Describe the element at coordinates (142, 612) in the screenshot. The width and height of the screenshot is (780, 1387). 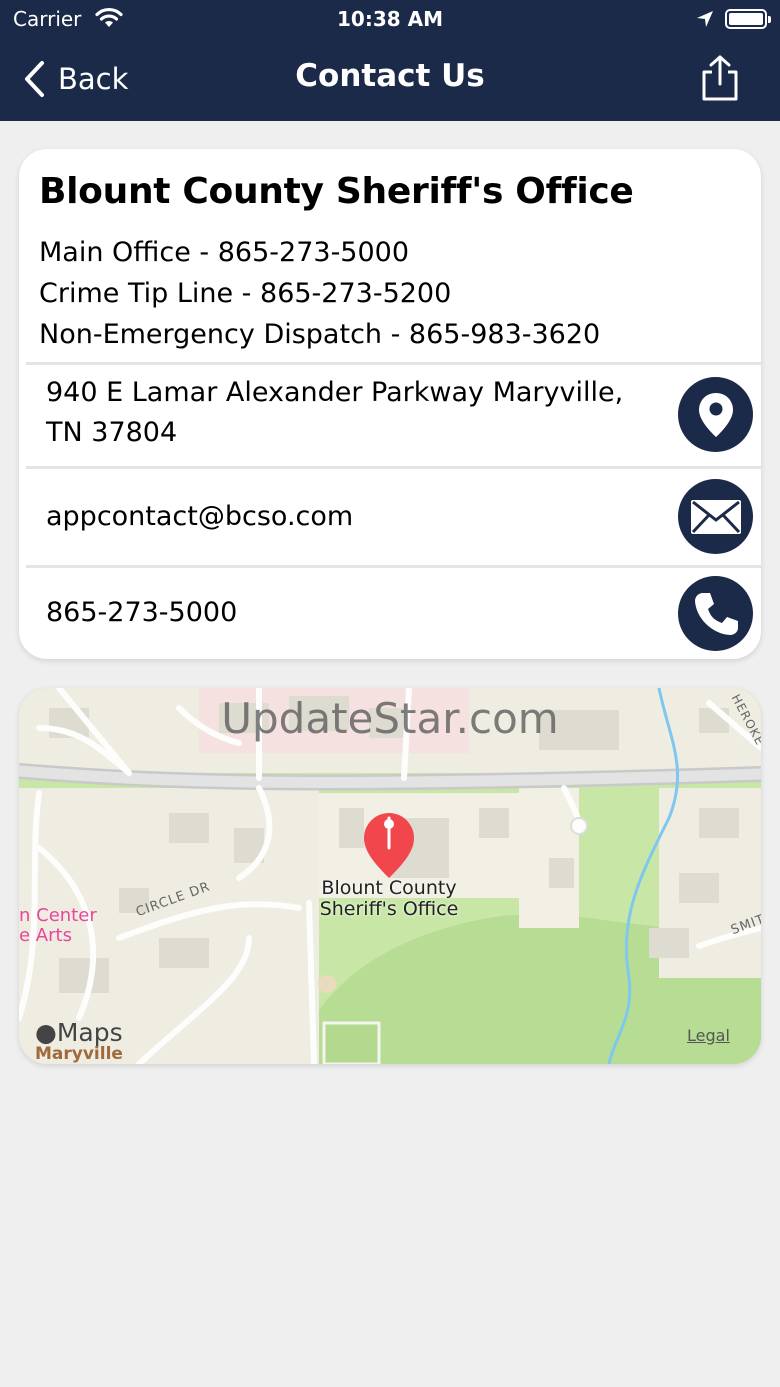
I see `phone-text: 865-273-5000` at that location.